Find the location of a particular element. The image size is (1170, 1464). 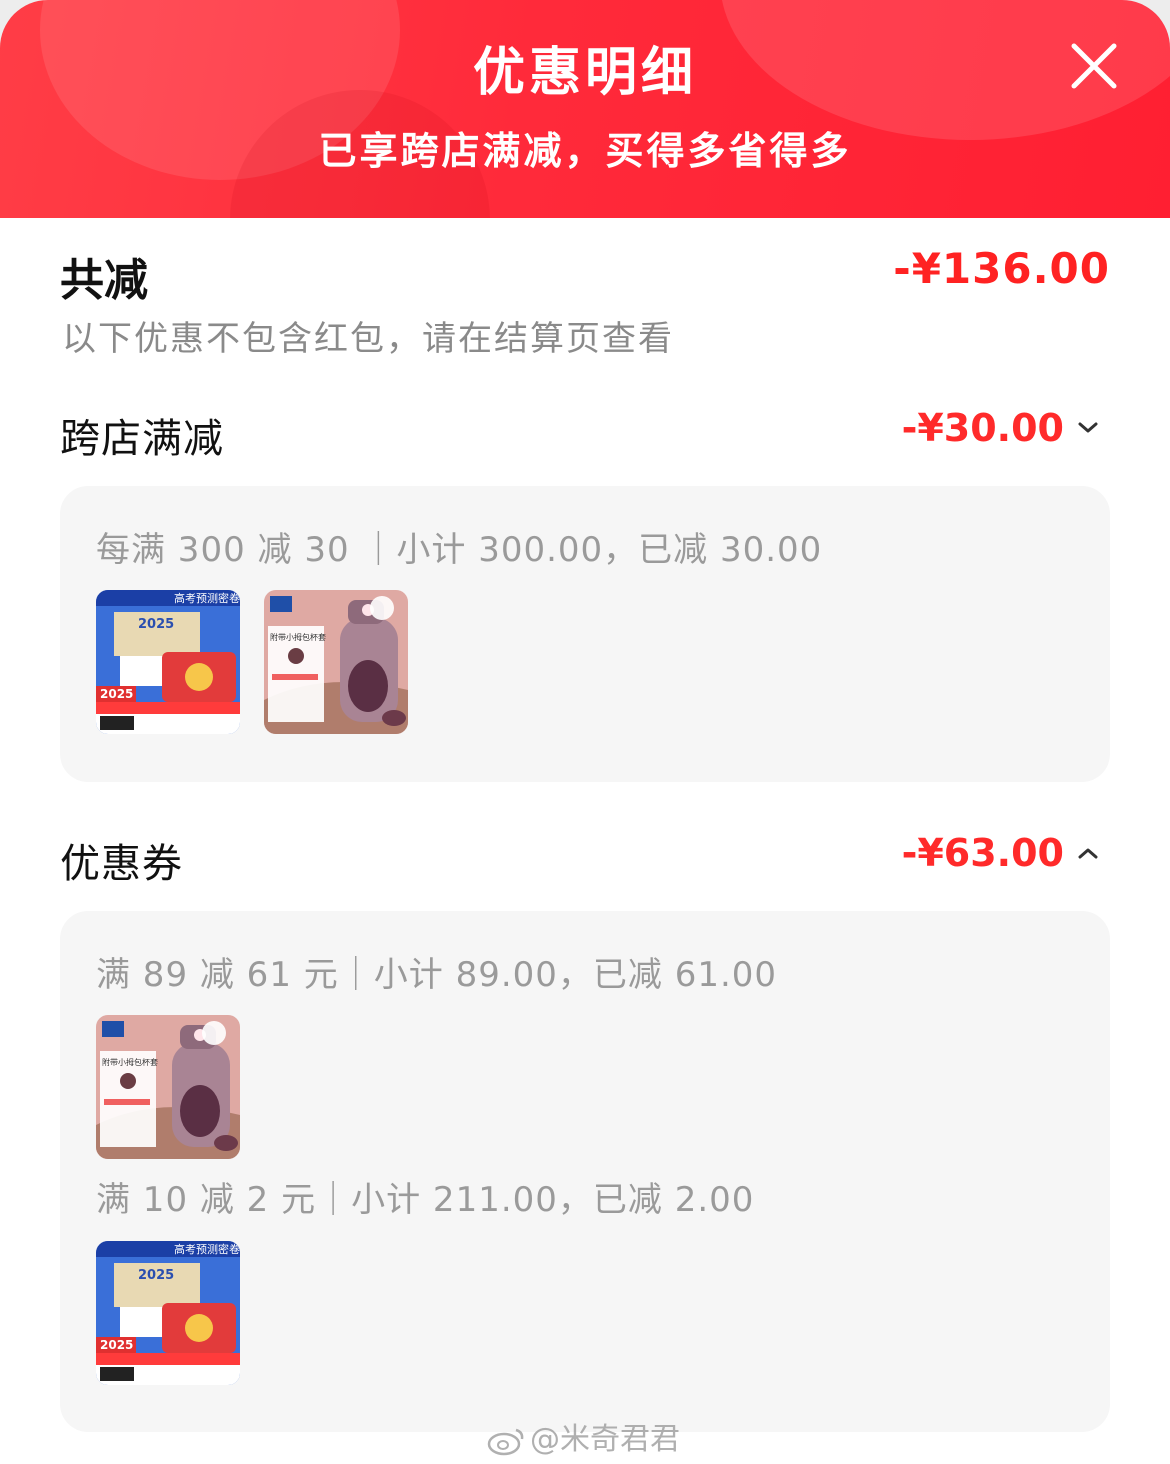

discount-rule: 每满 300 减 30 ｜小计 300.00，已减 30.00 is located at coordinates (459, 550).